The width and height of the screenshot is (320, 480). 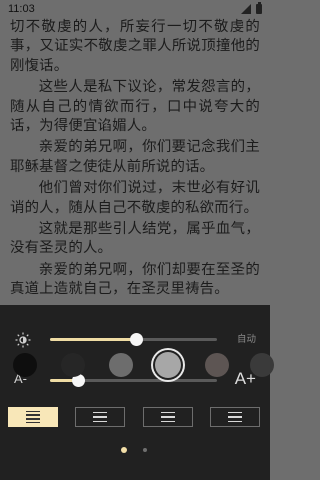 I want to click on theme-light-gray-swatch, so click(x=168, y=365).